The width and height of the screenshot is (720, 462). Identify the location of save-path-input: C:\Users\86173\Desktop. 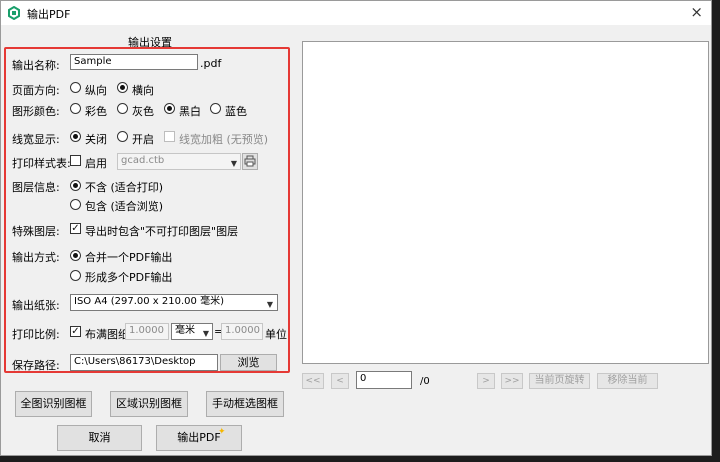
(144, 362).